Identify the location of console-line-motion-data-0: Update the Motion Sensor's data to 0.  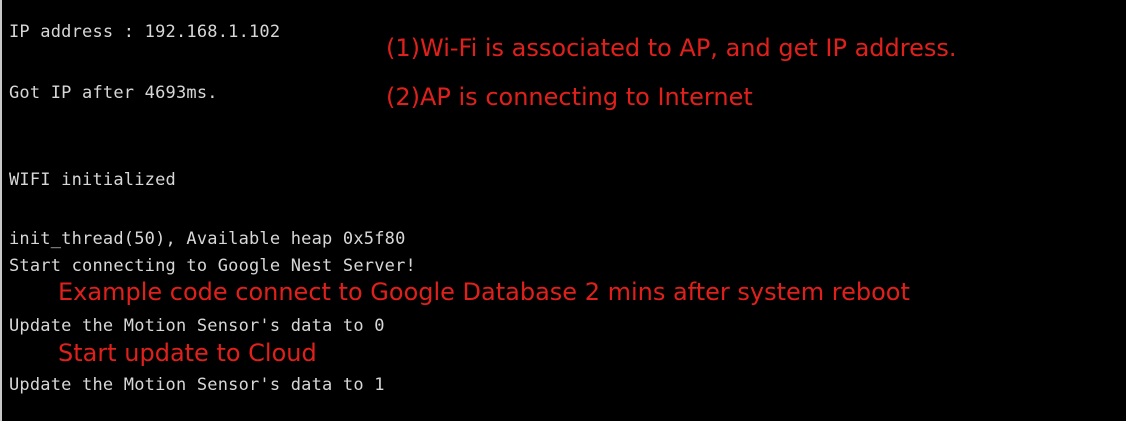
(197, 326).